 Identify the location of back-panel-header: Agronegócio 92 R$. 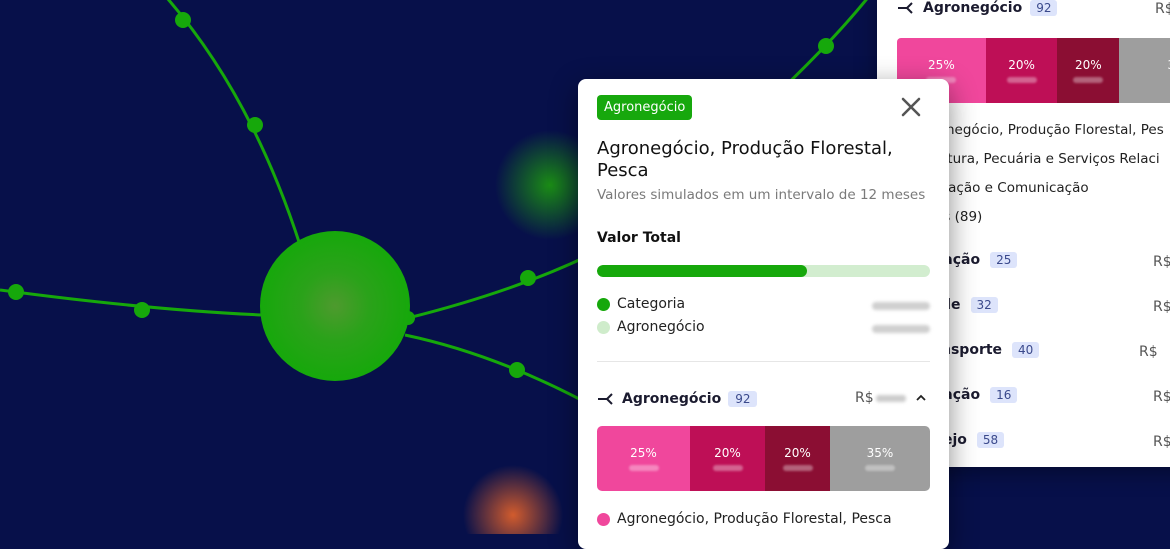
(1033, 8).